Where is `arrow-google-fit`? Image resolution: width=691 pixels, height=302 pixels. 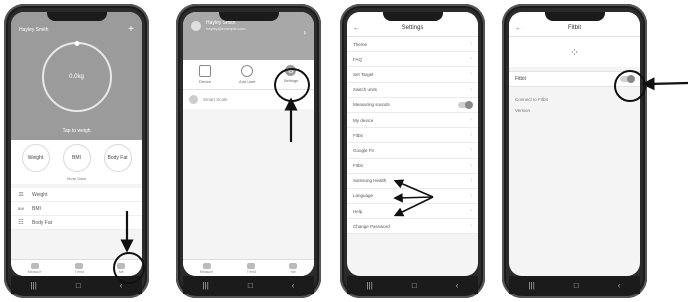 arrow-google-fit is located at coordinates (413, 188).